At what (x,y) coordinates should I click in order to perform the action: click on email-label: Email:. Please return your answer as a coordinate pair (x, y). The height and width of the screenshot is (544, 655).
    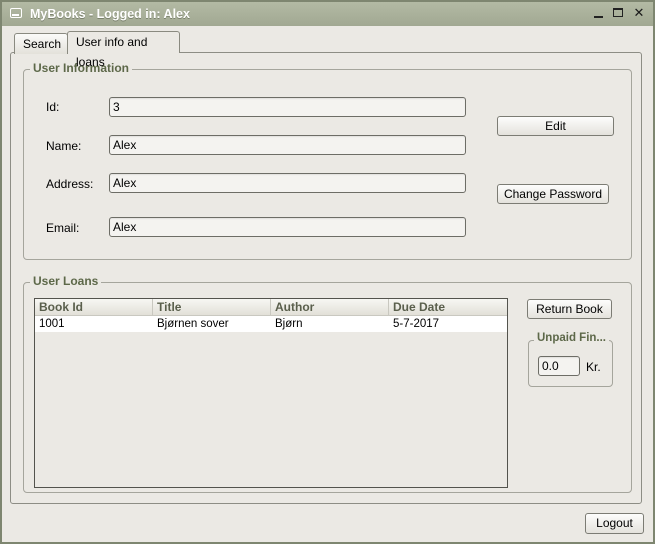
    Looking at the image, I should click on (63, 228).